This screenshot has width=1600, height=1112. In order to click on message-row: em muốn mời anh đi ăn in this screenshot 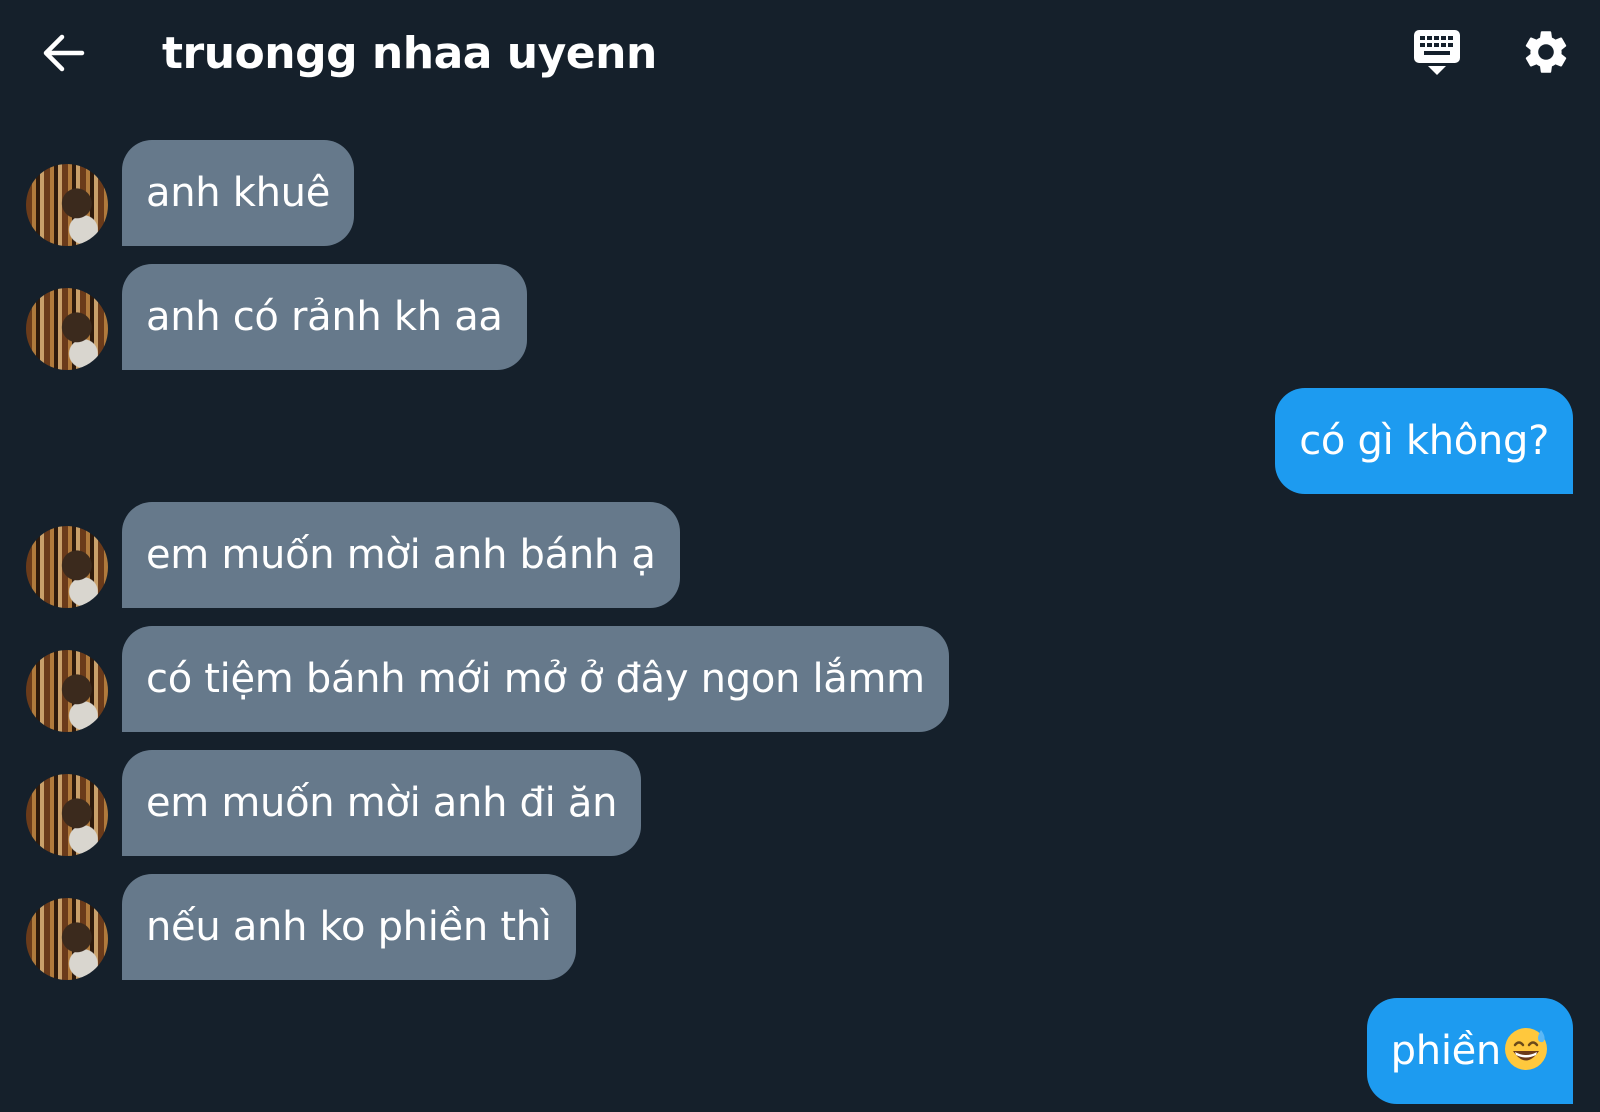, I will do `click(800, 803)`.